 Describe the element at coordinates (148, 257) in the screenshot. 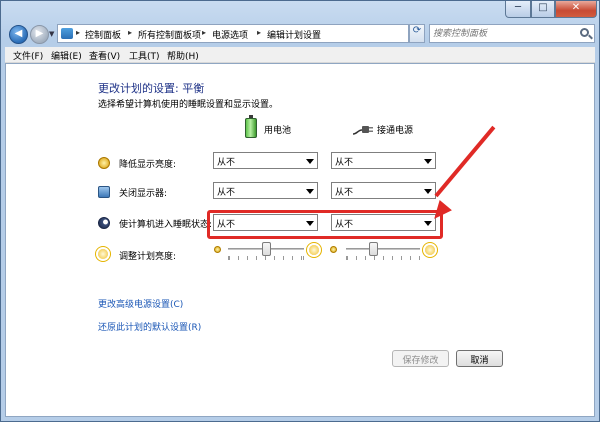

I see `brightness-label: 调整计划亮度:` at that location.